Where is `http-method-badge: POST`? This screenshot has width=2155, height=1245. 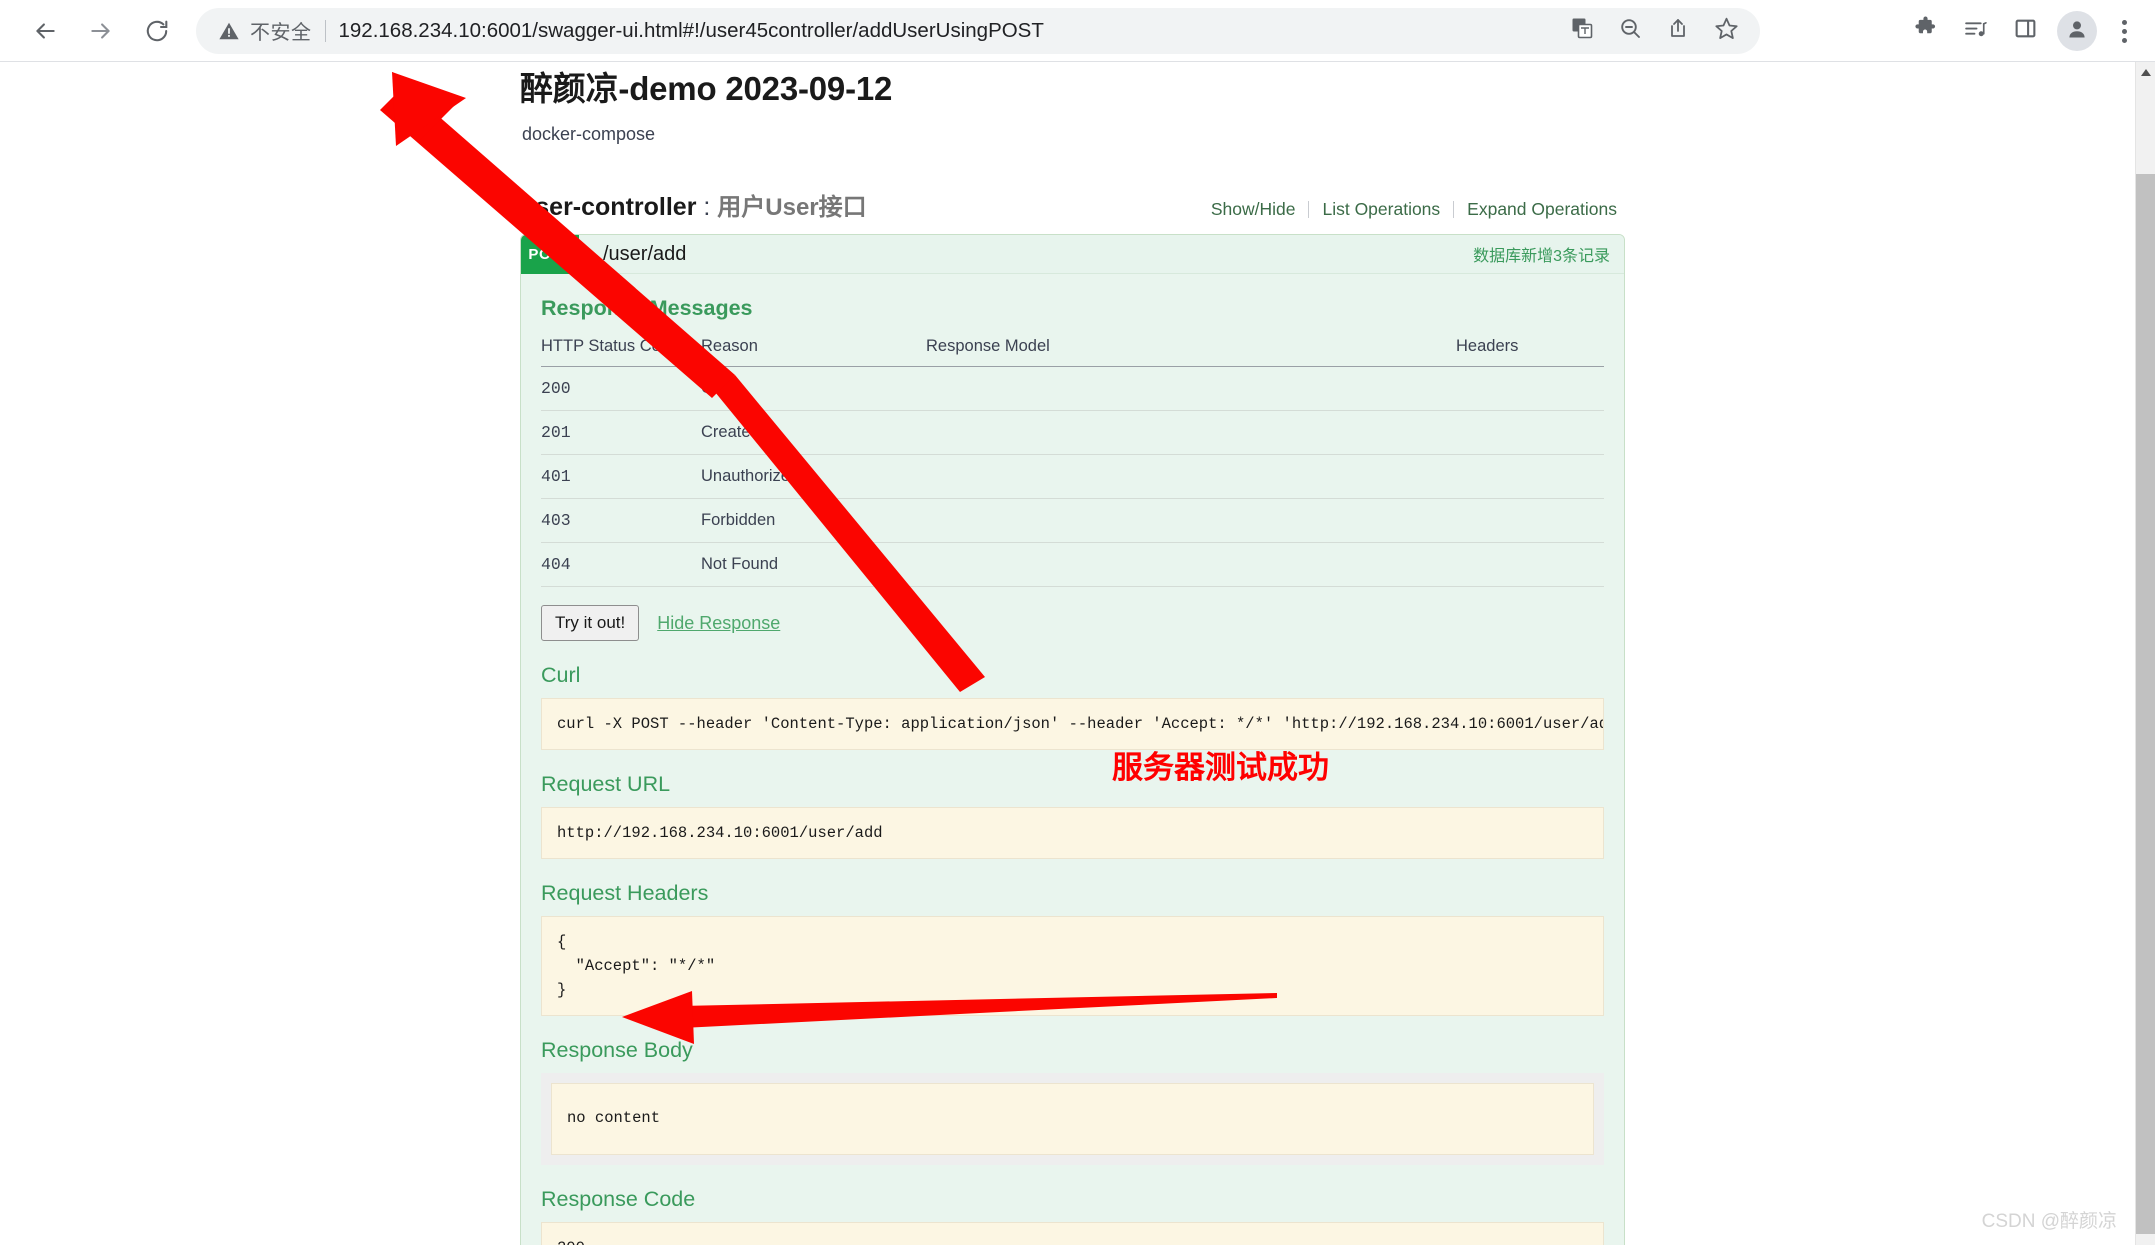 http-method-badge: POST is located at coordinates (550, 254).